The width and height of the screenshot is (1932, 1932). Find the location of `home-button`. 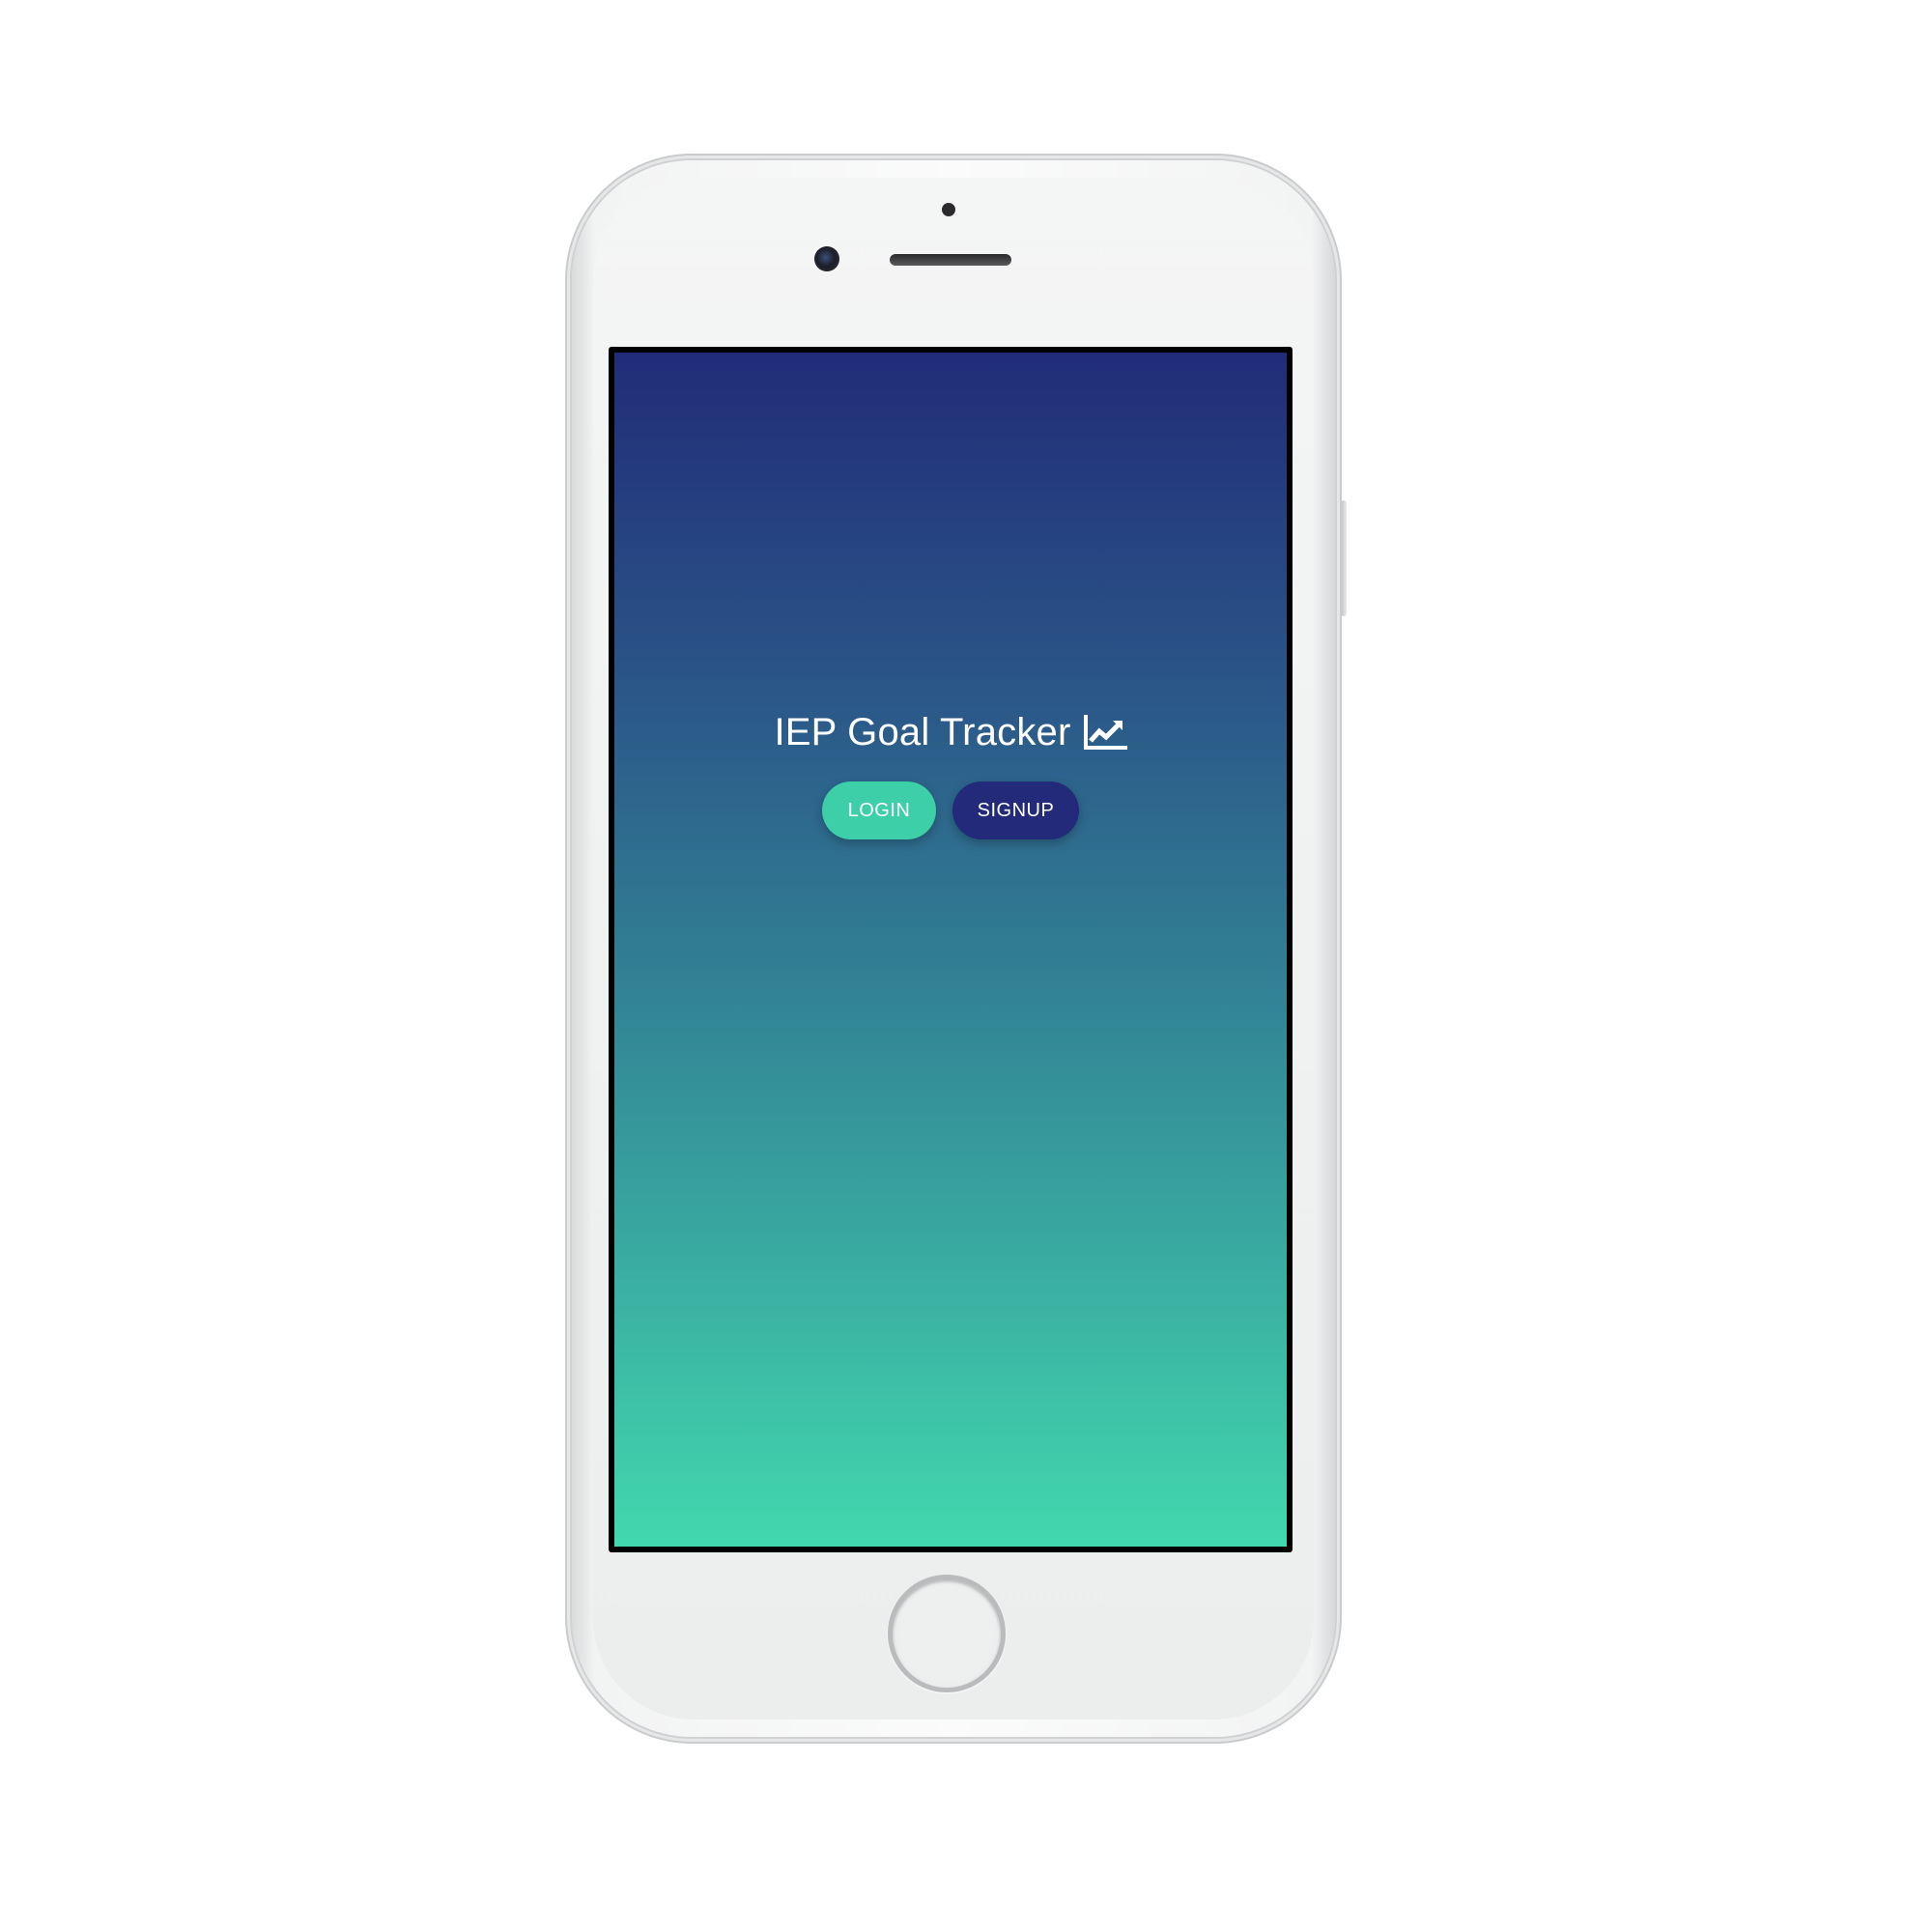

home-button is located at coordinates (947, 1633).